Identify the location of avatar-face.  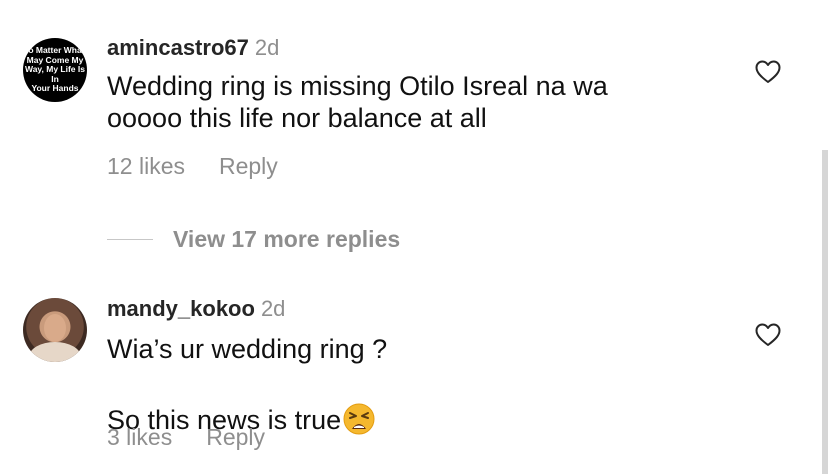
(55, 328).